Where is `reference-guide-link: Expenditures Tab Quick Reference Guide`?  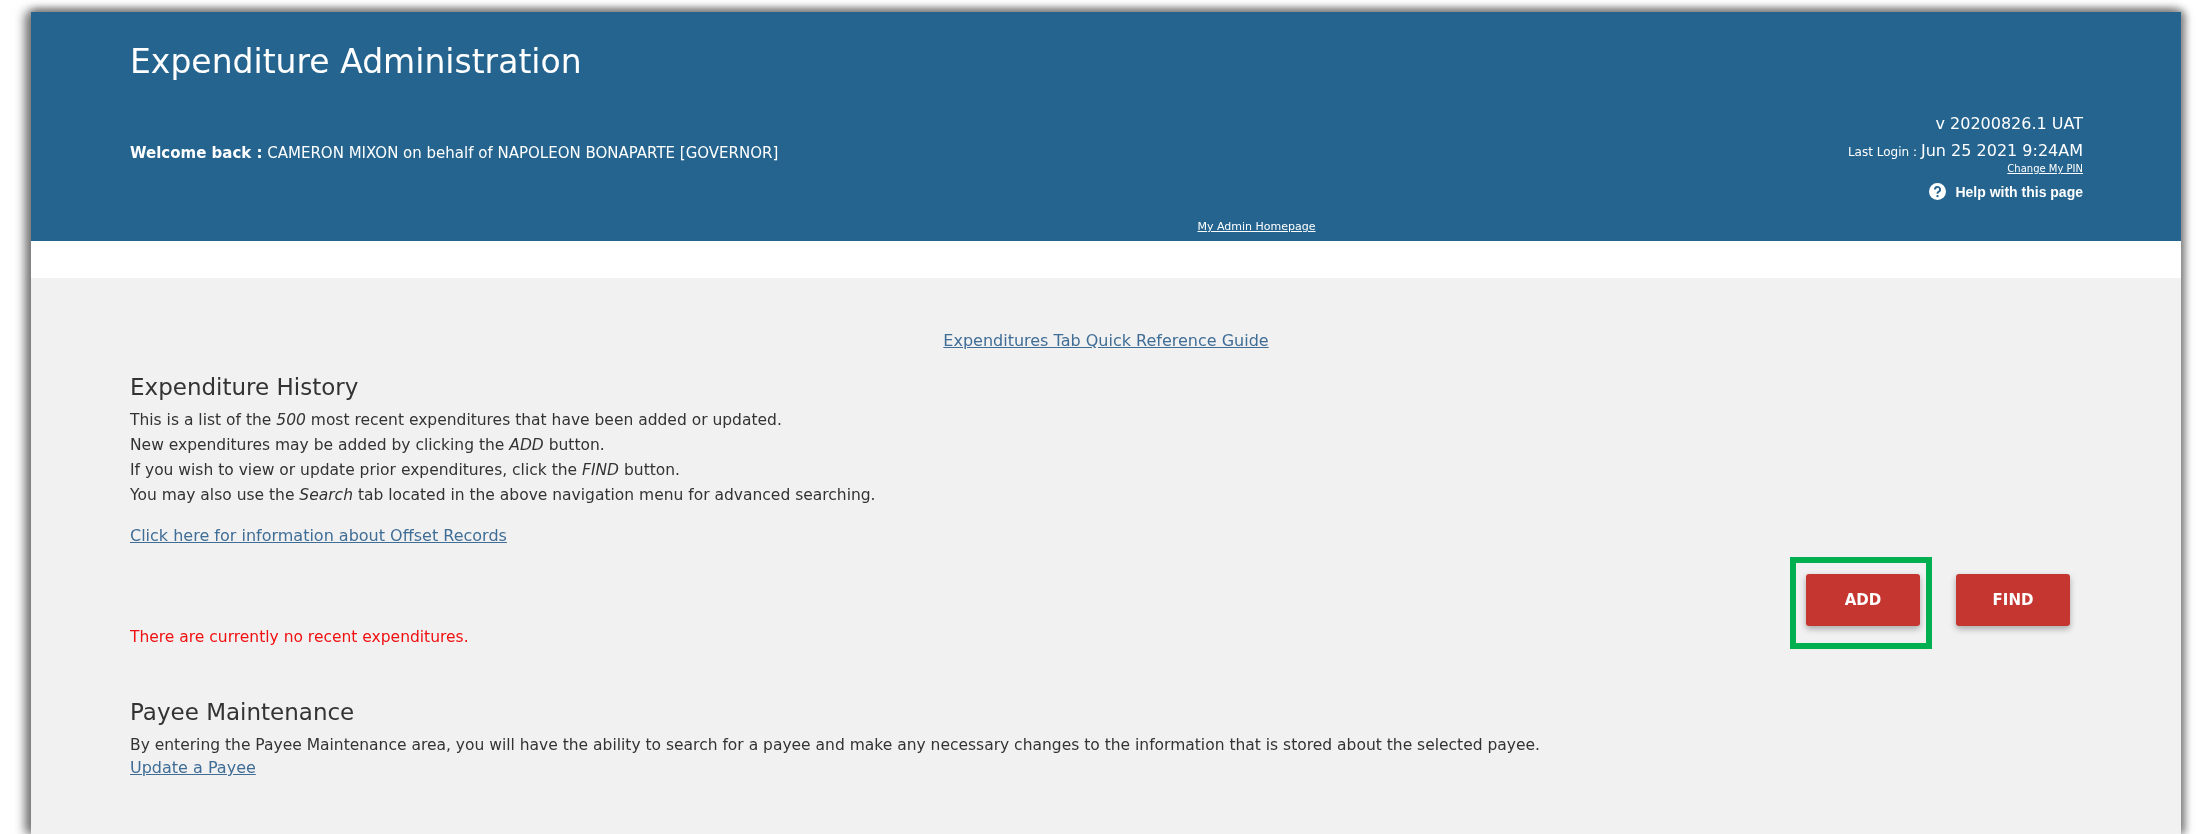 reference-guide-link: Expenditures Tab Quick Reference Guide is located at coordinates (1106, 340).